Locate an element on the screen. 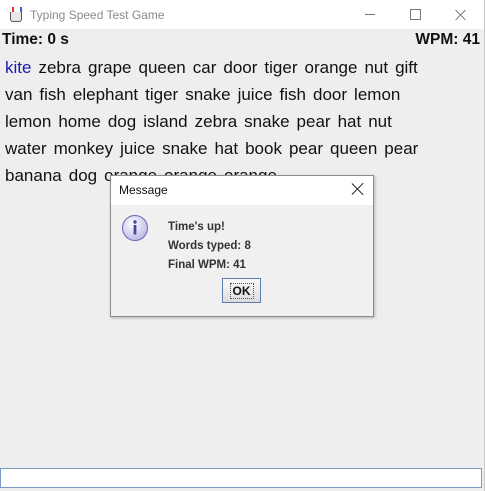  word: water is located at coordinates (26, 148).